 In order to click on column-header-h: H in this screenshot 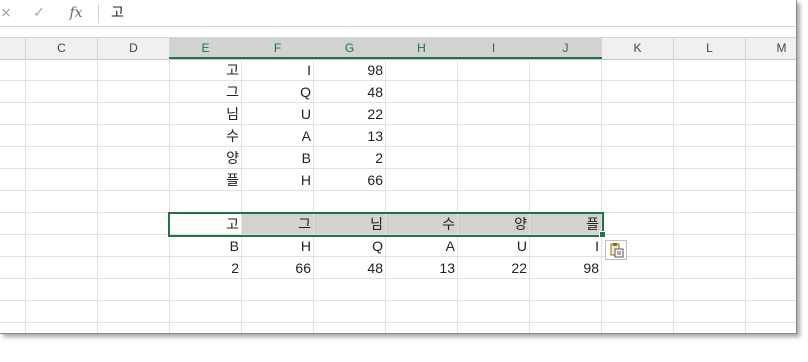, I will do `click(422, 48)`.